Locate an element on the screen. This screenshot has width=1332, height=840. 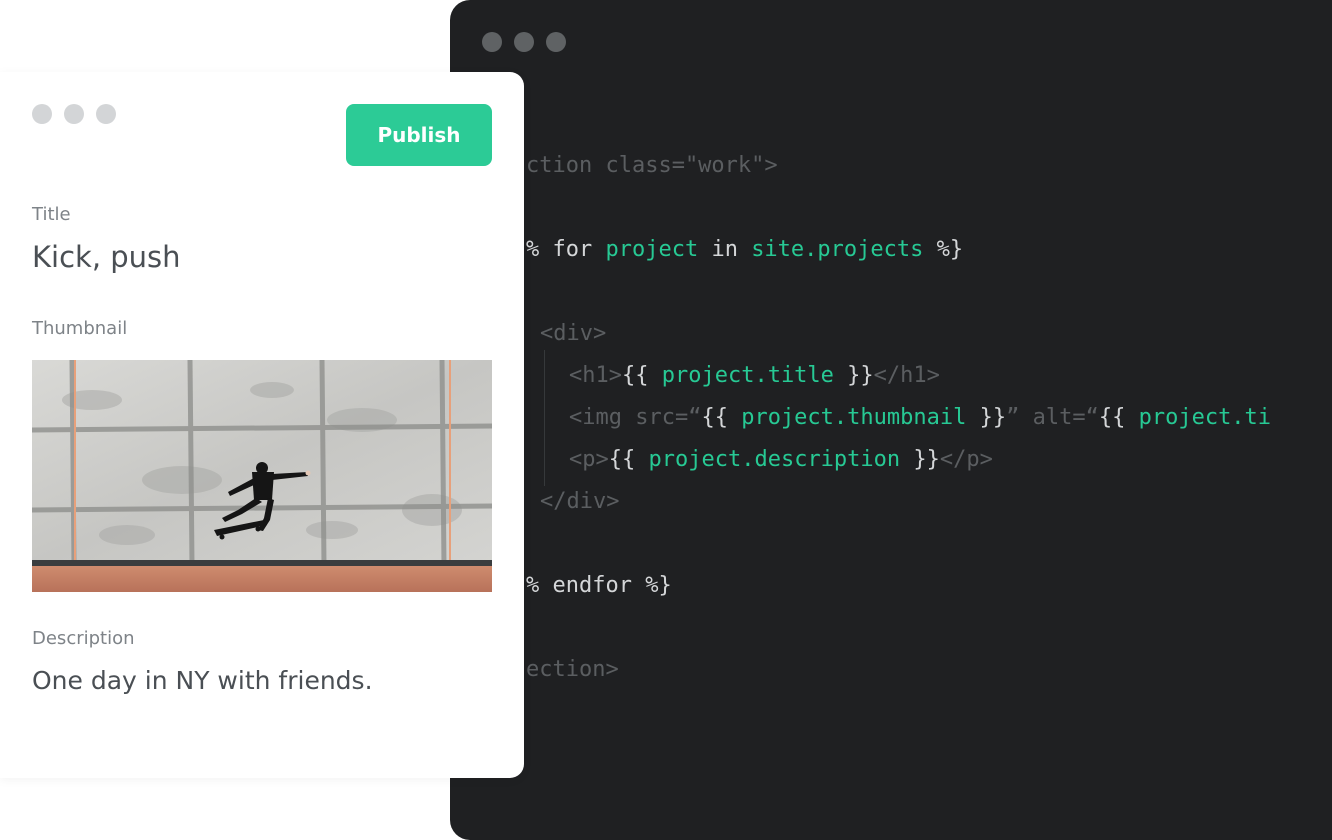
publish-button: Publish is located at coordinates (419, 135).